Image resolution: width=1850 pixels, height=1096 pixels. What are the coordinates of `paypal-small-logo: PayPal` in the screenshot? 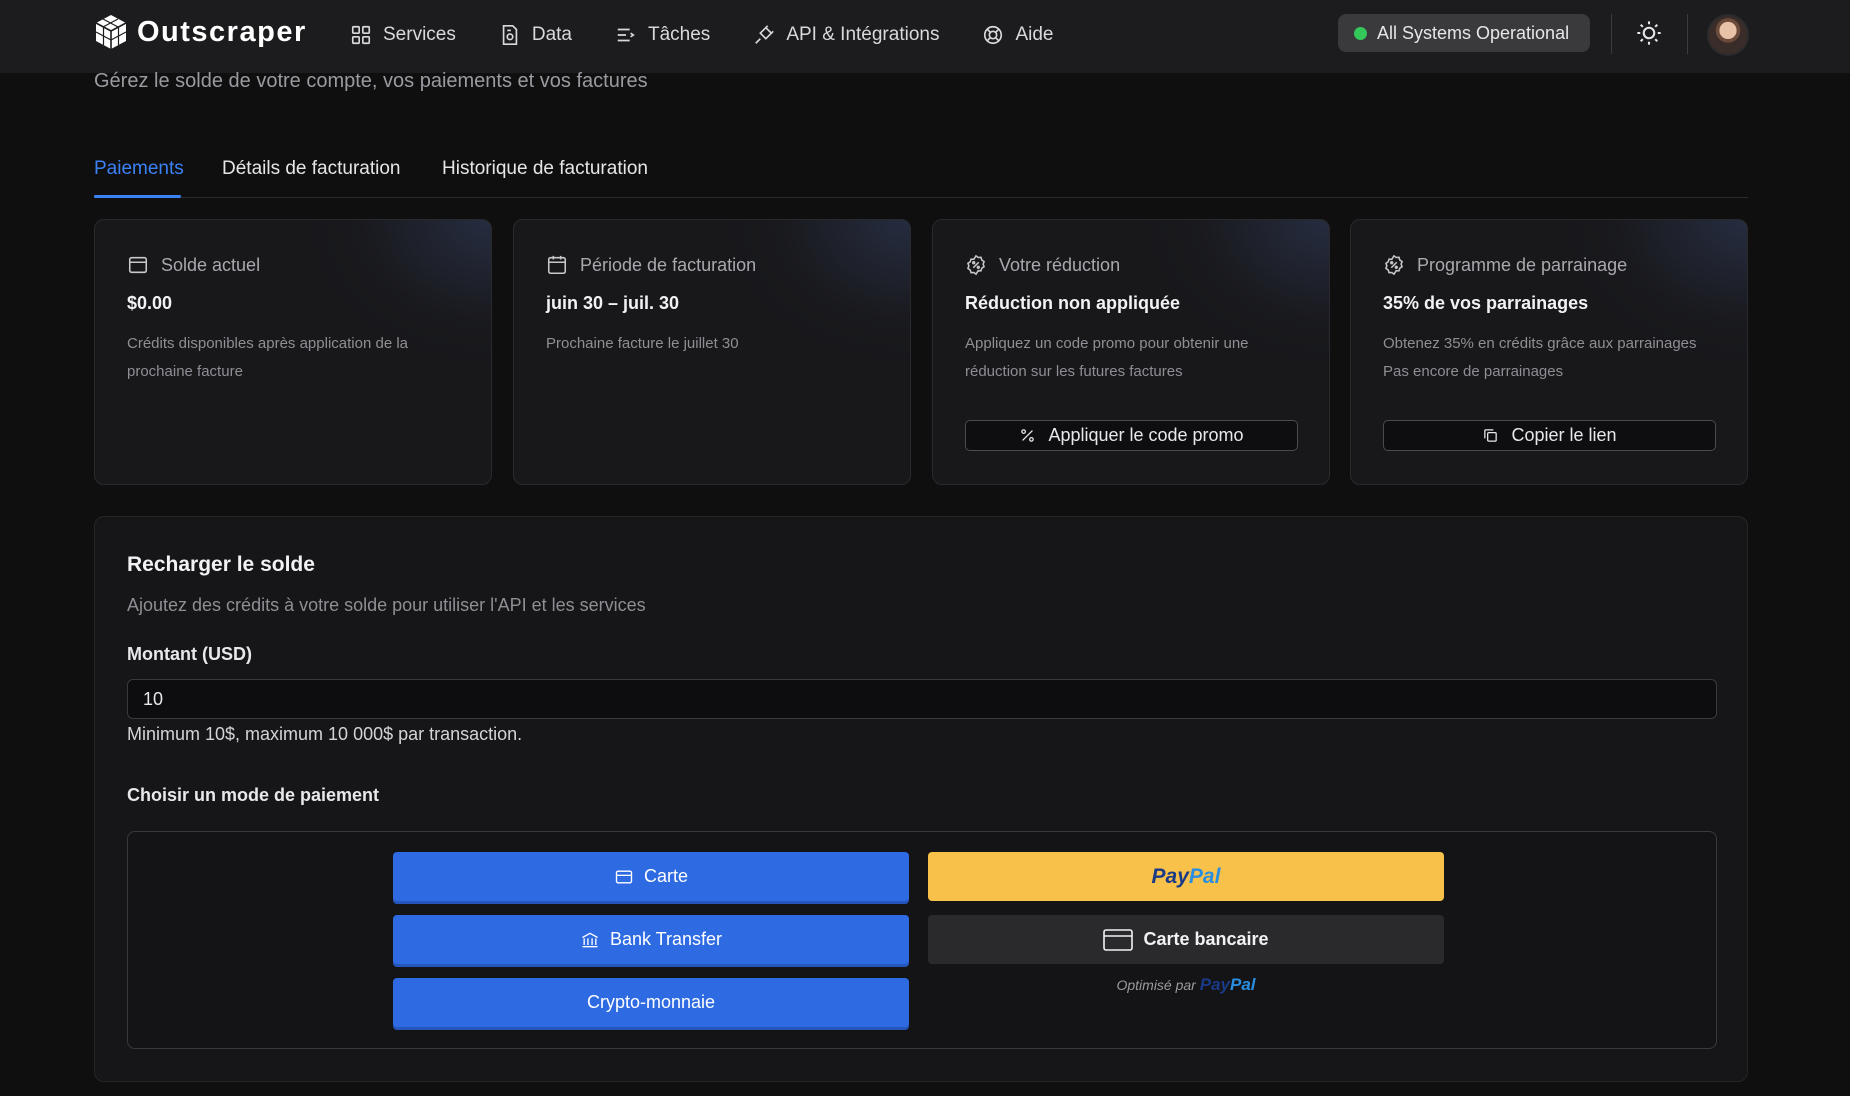 It's located at (1228, 984).